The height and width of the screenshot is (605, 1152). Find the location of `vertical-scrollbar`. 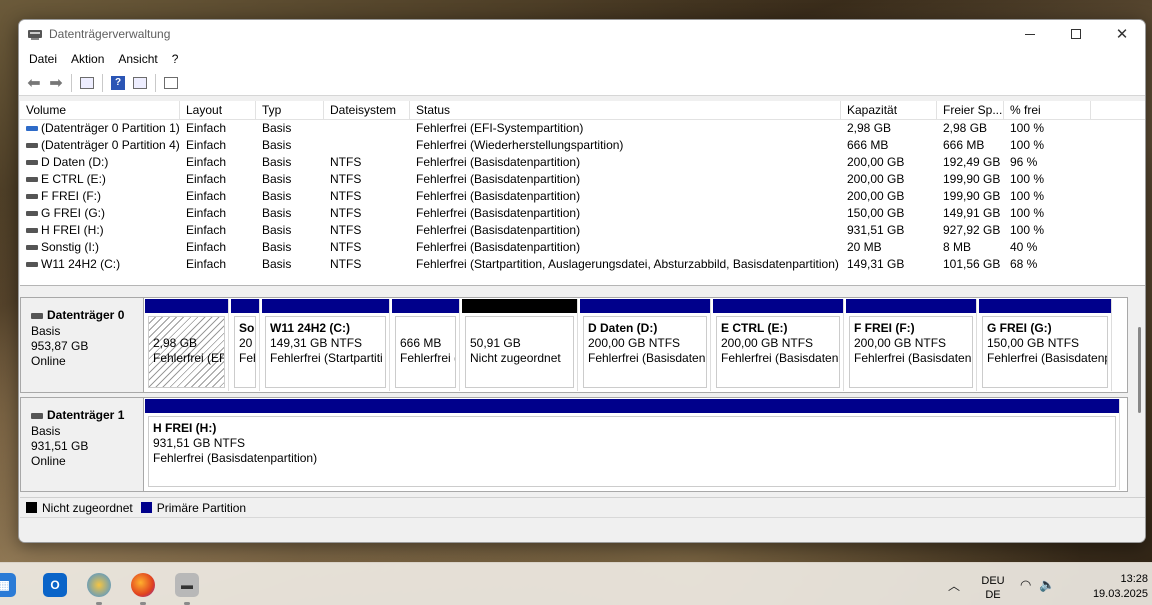

vertical-scrollbar is located at coordinates (1139, 370).